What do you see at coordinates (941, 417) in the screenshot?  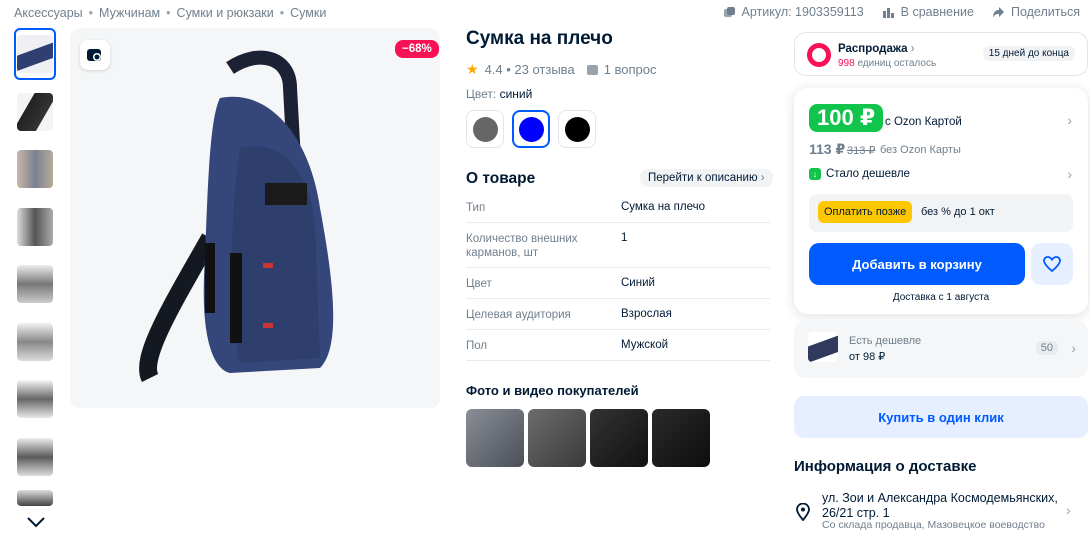 I see `buy-one-click-button: Купить в один клик` at bounding box center [941, 417].